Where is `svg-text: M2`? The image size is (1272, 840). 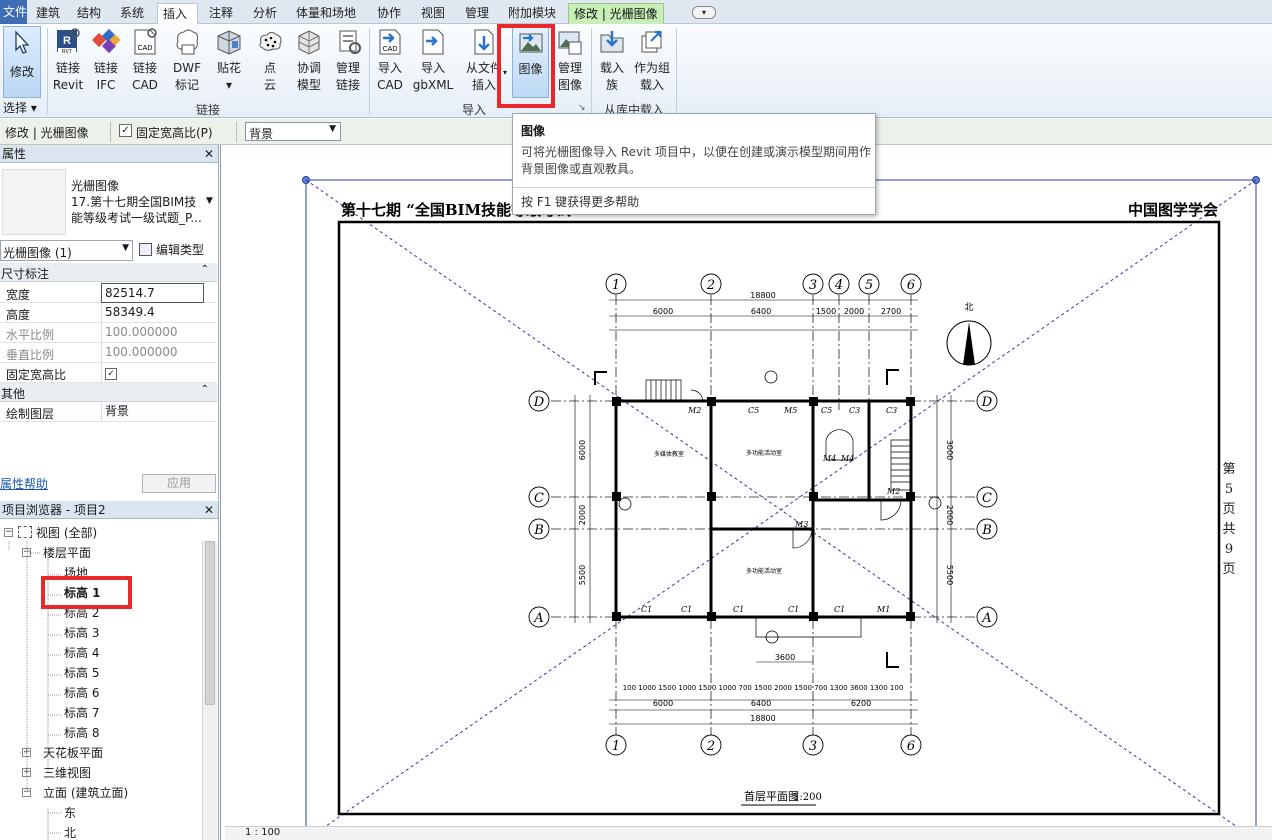
svg-text: M2 is located at coordinates (893, 491).